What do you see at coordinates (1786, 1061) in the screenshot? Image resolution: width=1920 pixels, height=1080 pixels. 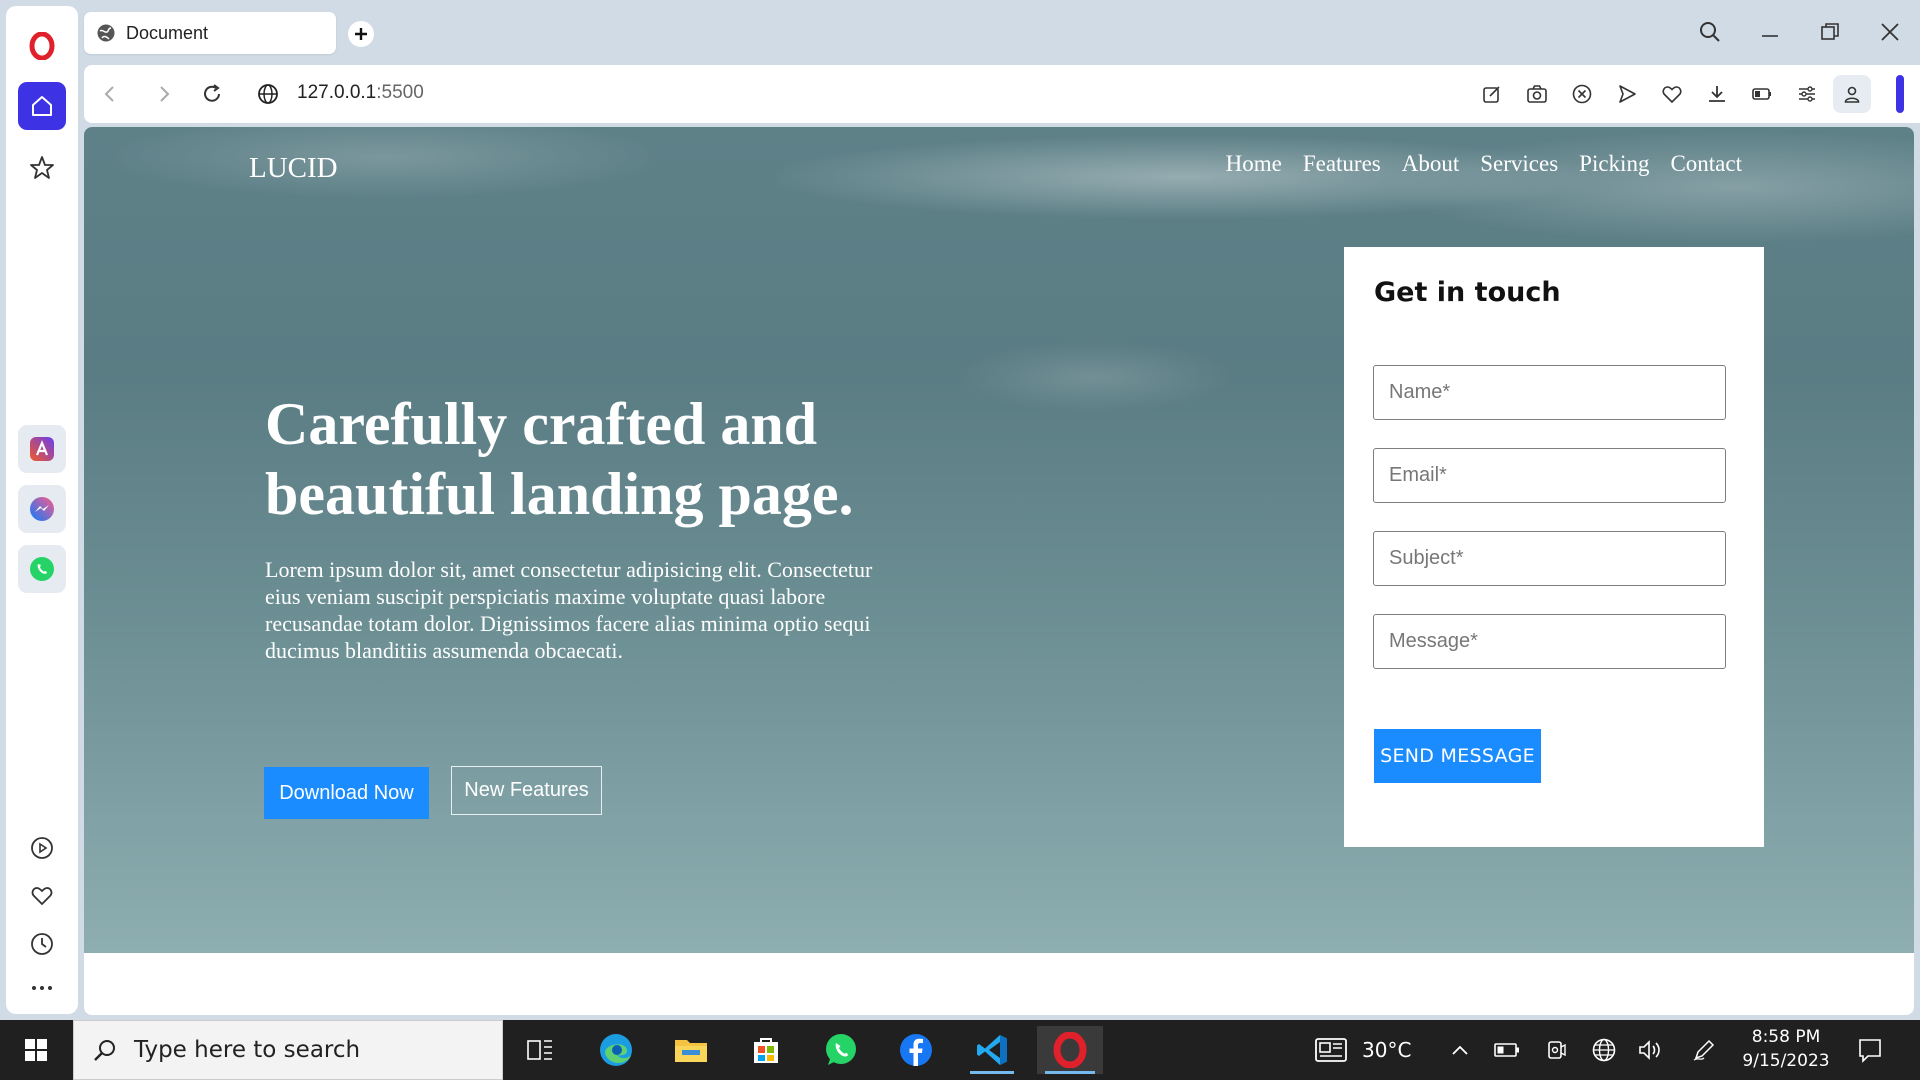 I see `clock-date: 9/15/2023` at bounding box center [1786, 1061].